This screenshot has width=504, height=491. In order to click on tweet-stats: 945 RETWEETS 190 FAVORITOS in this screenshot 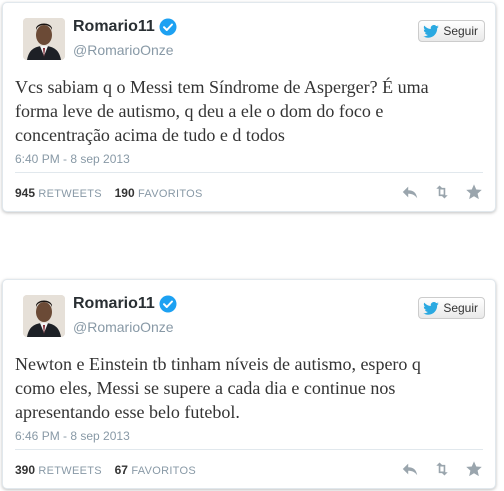, I will do `click(109, 193)`.